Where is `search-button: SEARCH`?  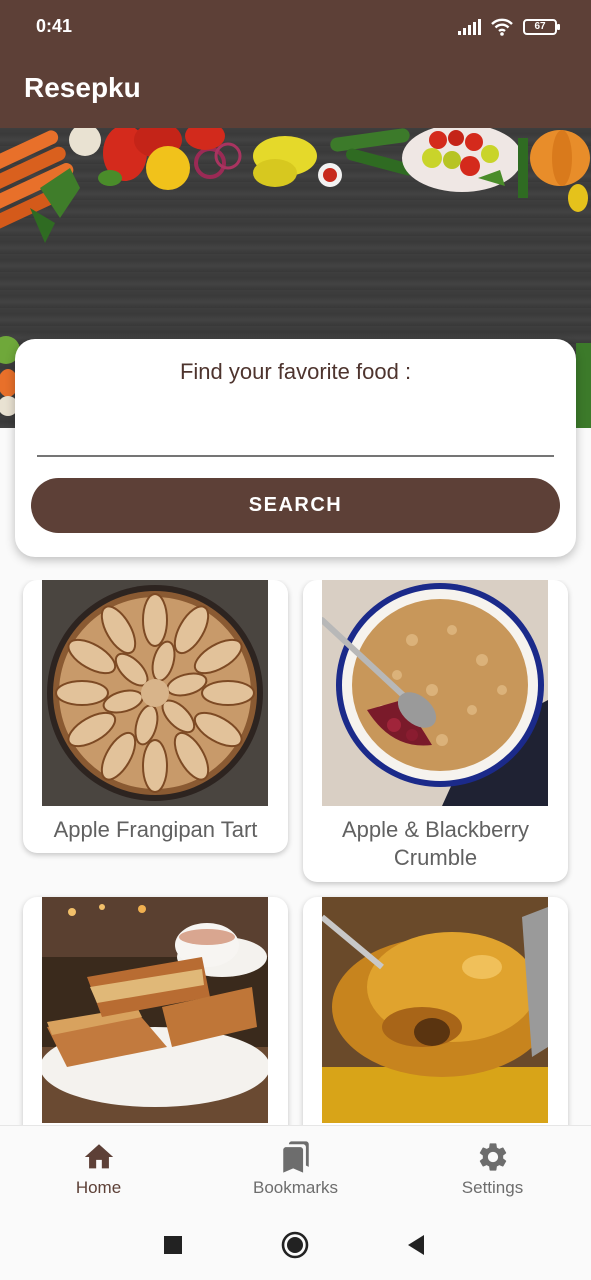 search-button: SEARCH is located at coordinates (295, 505).